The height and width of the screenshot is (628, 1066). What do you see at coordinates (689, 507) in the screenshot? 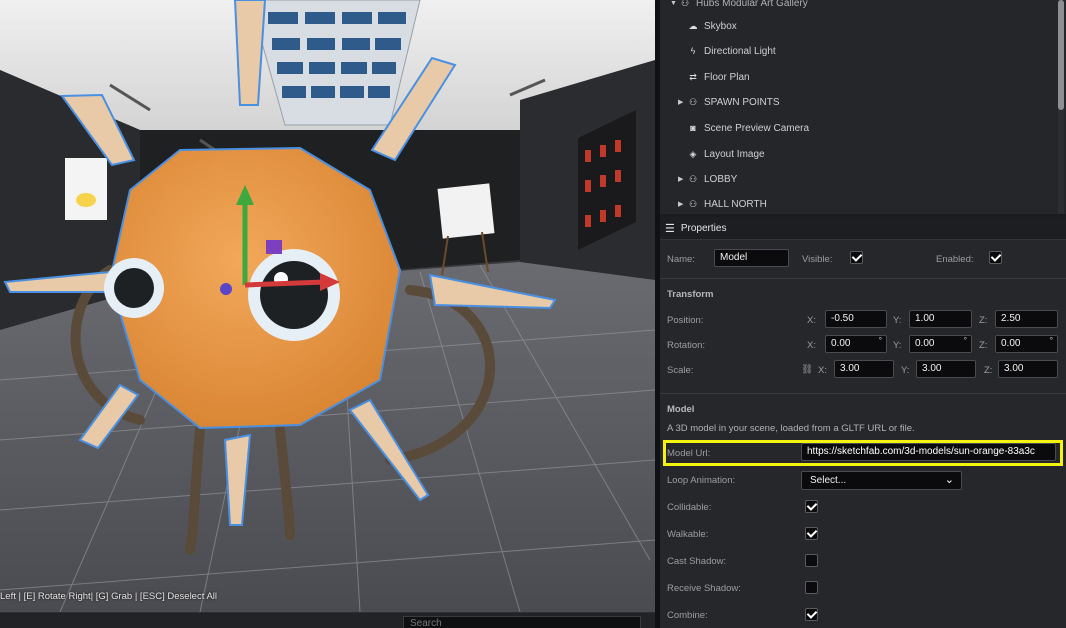
I see `collidable-label: Collidable:` at bounding box center [689, 507].